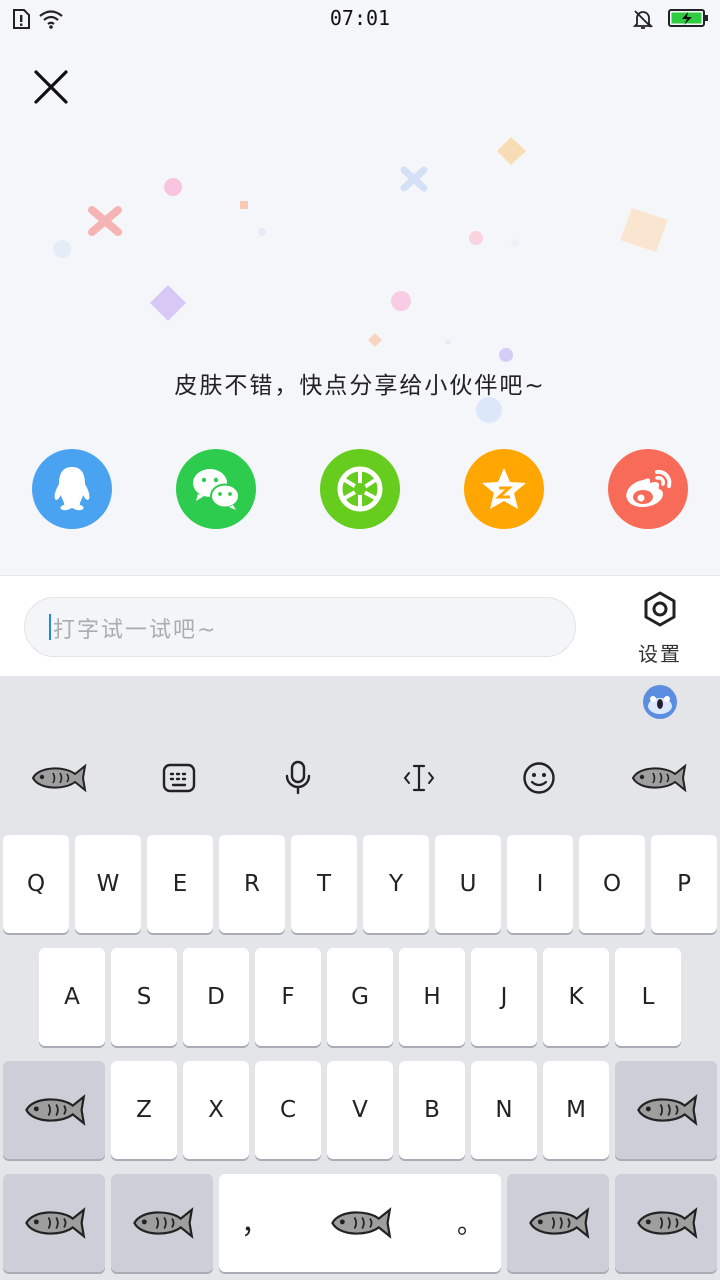 The image size is (720, 1280). I want to click on toolbar-emoji-button, so click(539, 778).